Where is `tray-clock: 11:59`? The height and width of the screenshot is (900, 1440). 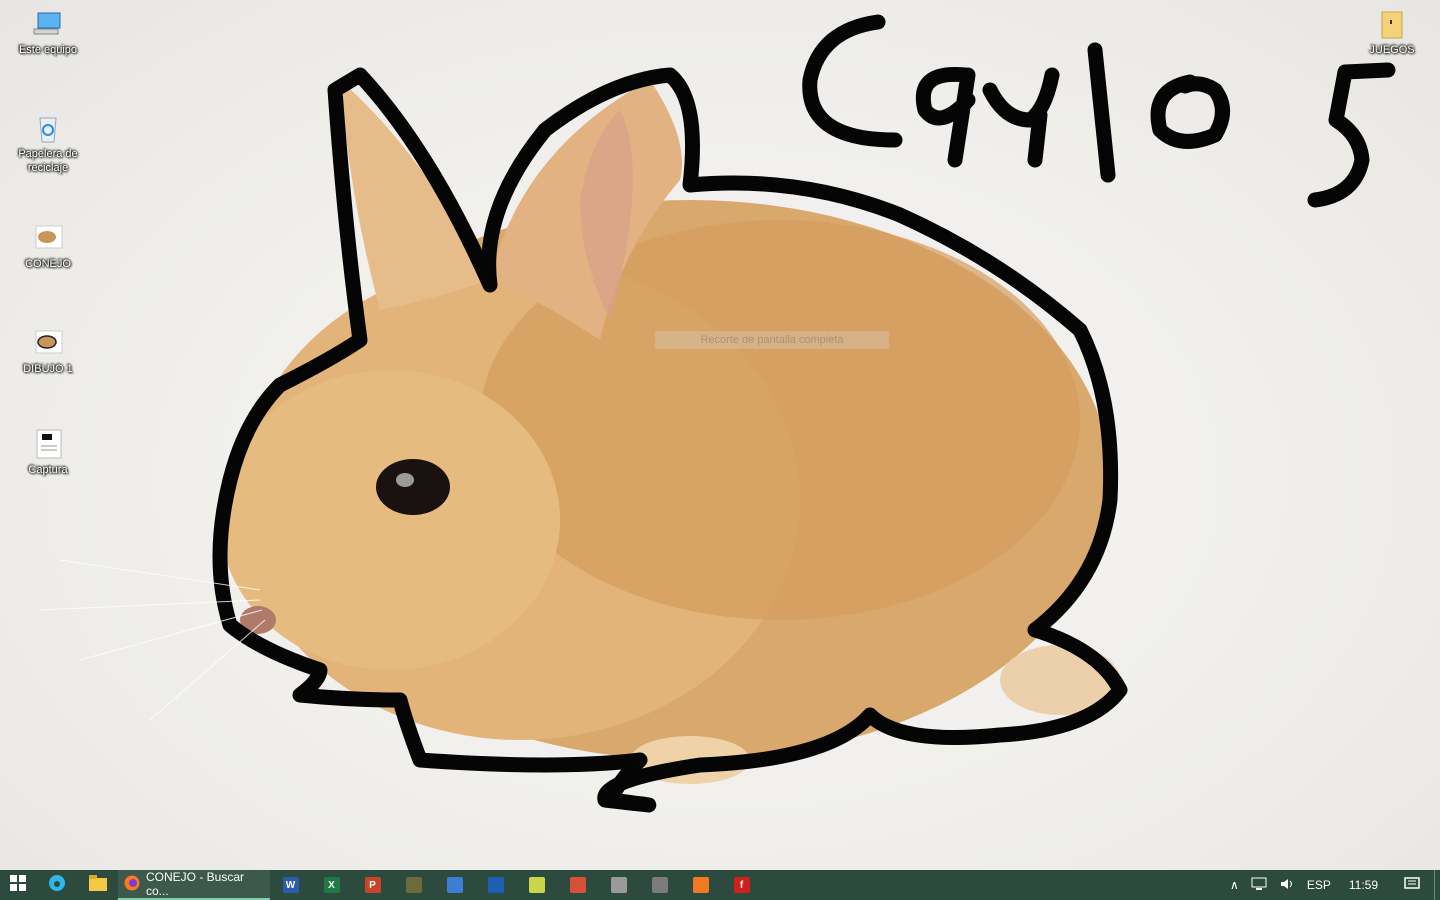
tray-clock: 11:59 is located at coordinates (1363, 885).